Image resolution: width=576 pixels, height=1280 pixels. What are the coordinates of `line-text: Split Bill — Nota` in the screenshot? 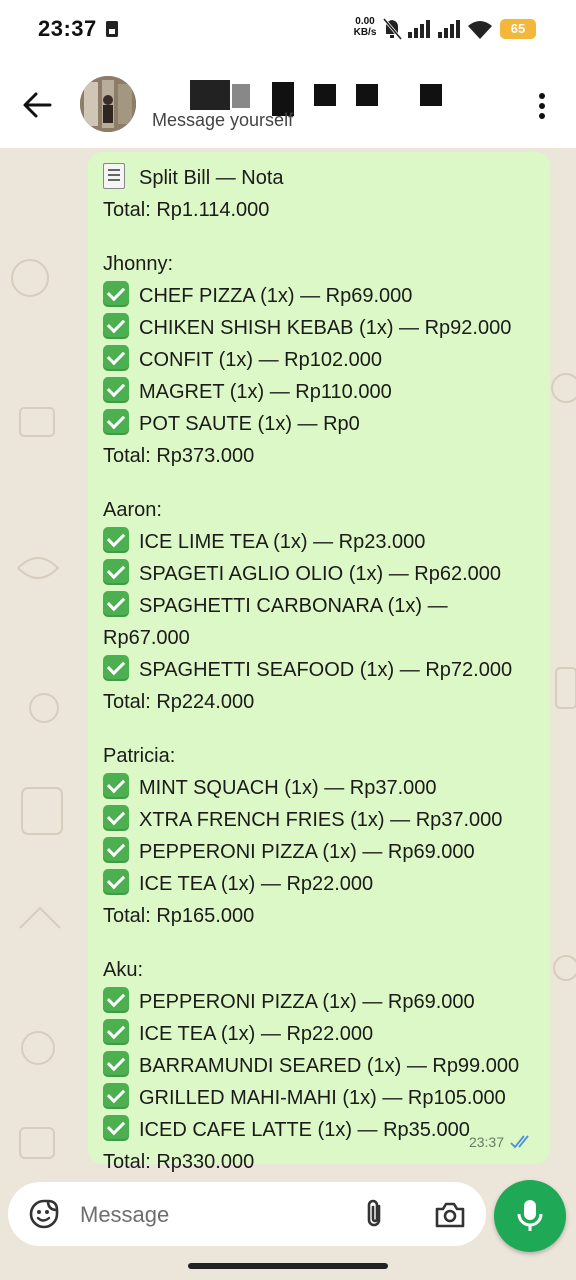 It's located at (211, 178).